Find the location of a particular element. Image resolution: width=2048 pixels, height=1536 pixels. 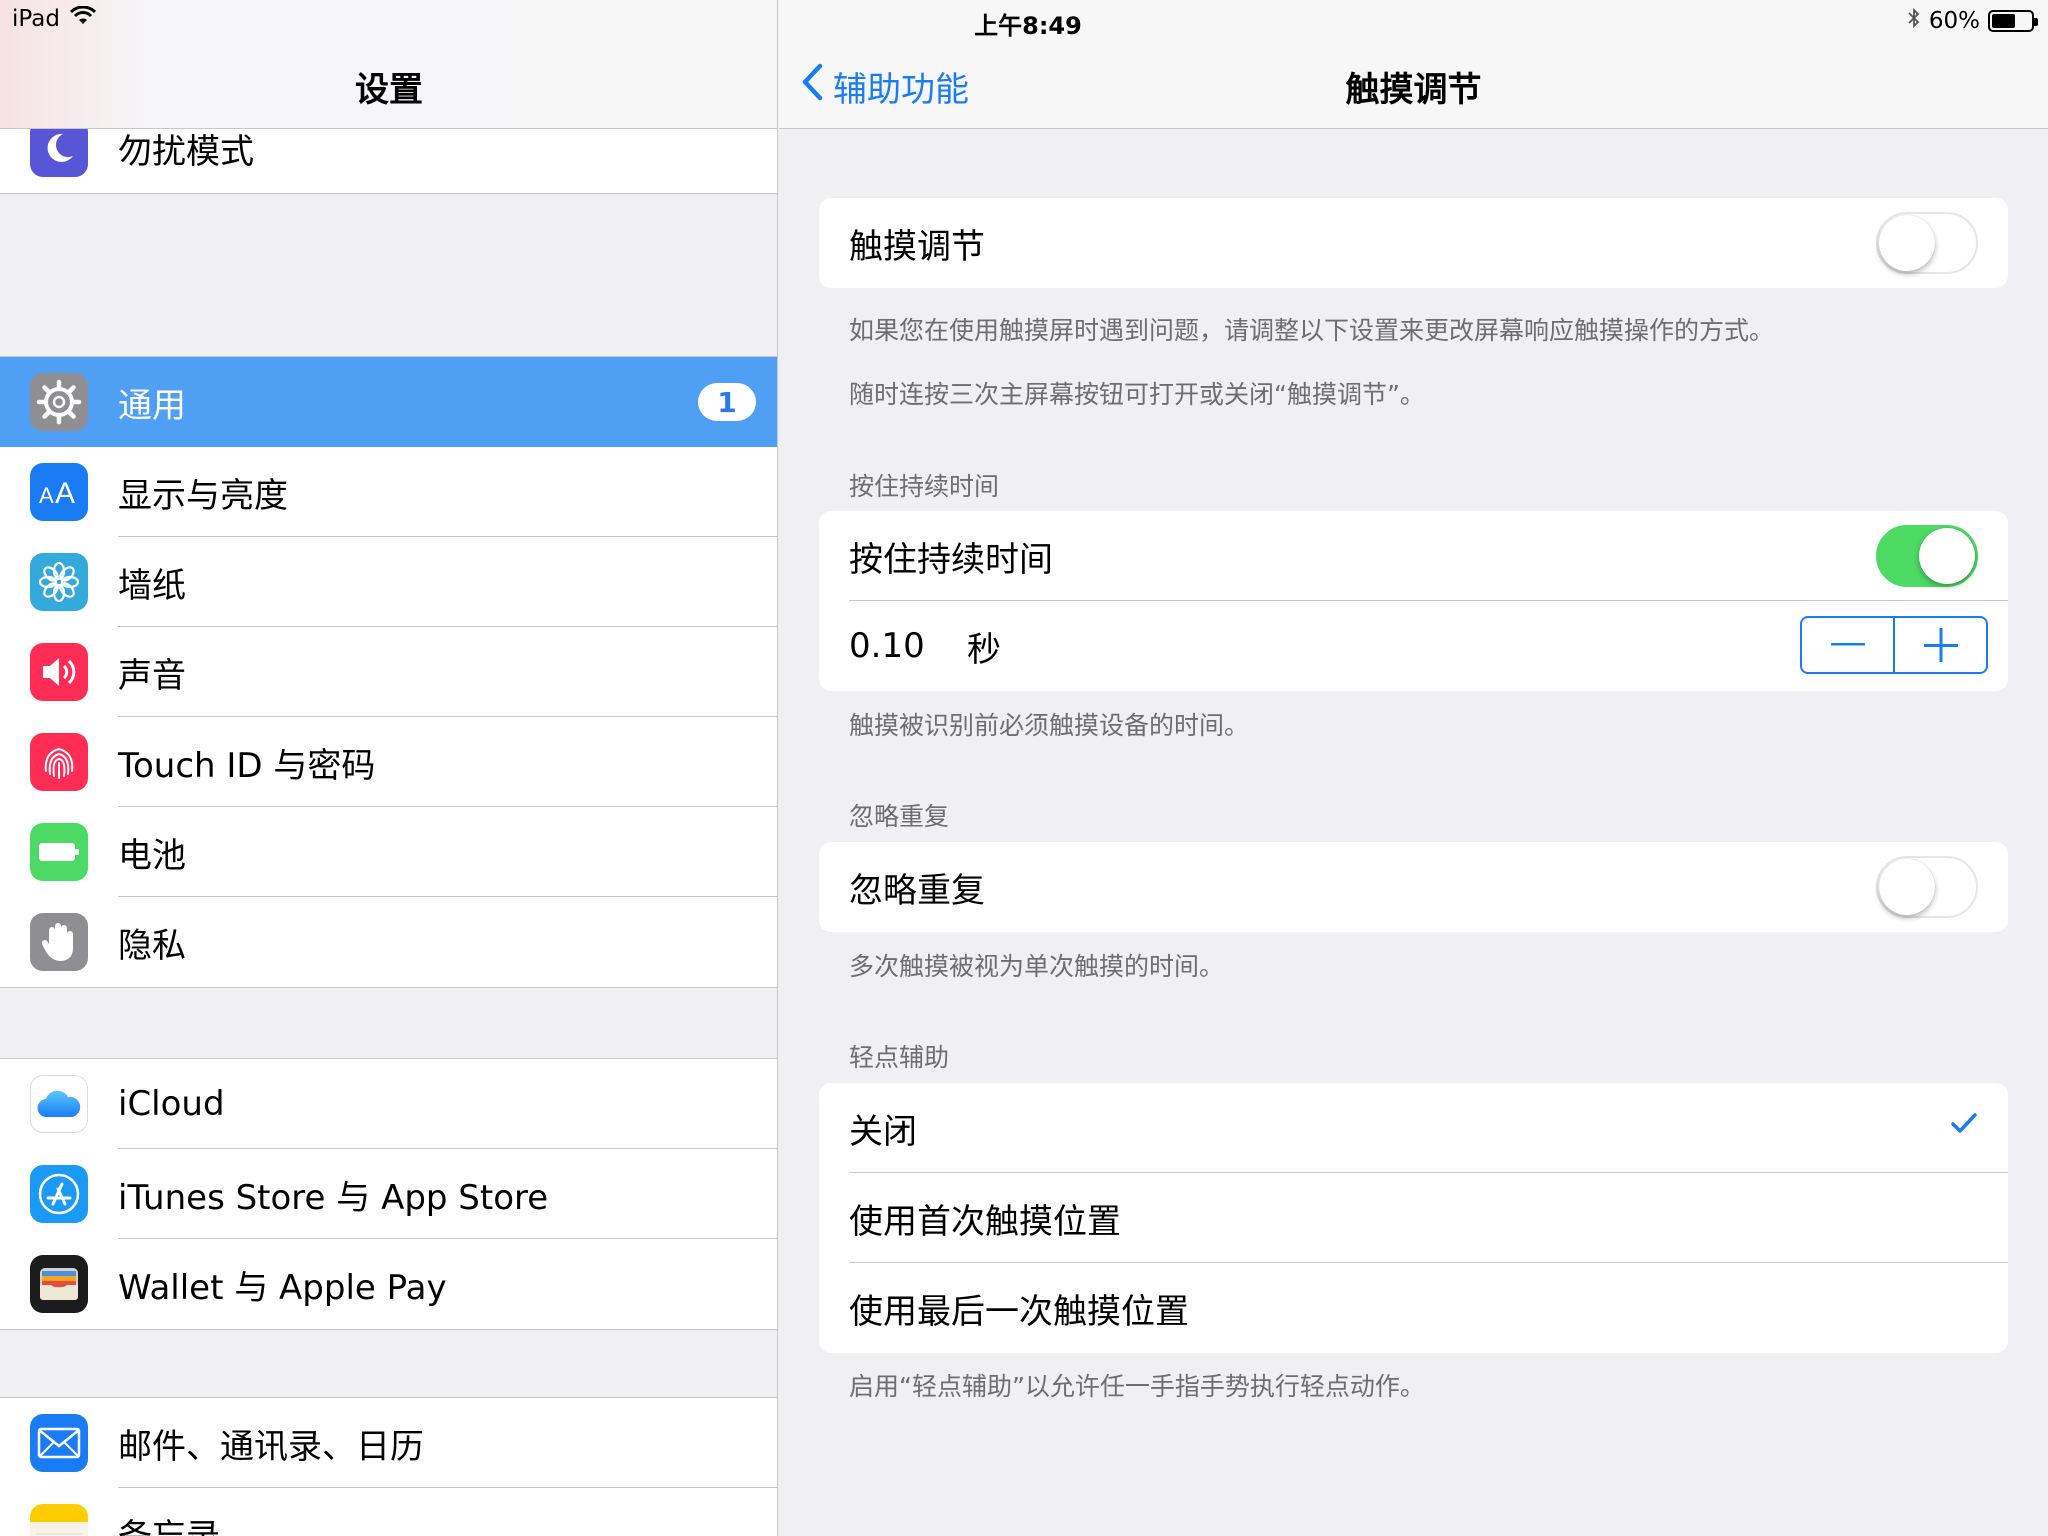

touch-accommodations-label: 触摸调节 is located at coordinates (917, 246).